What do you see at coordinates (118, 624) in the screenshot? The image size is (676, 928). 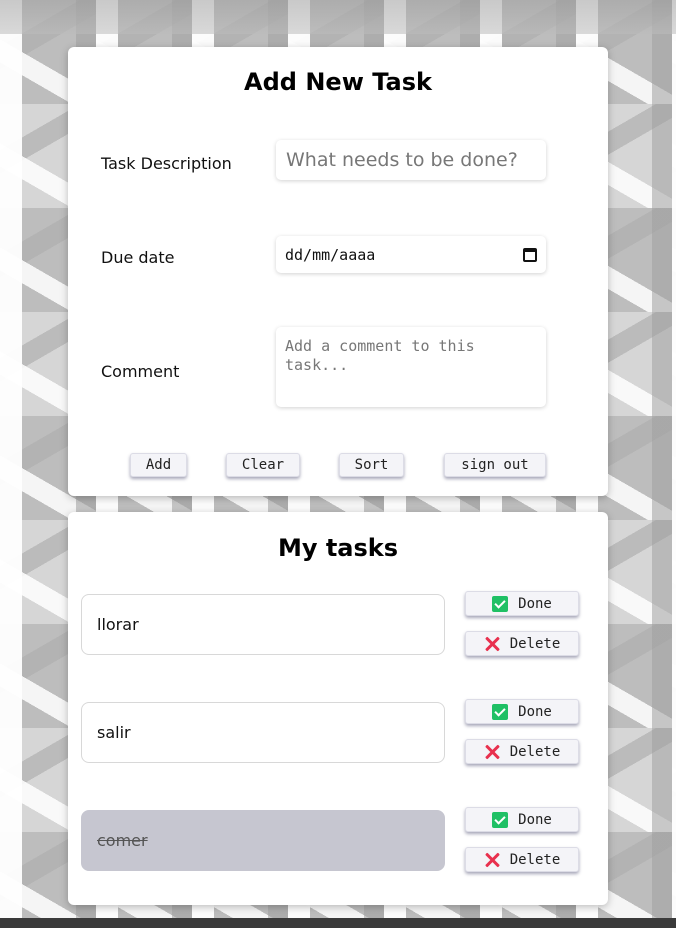 I see `task-text: llorar` at bounding box center [118, 624].